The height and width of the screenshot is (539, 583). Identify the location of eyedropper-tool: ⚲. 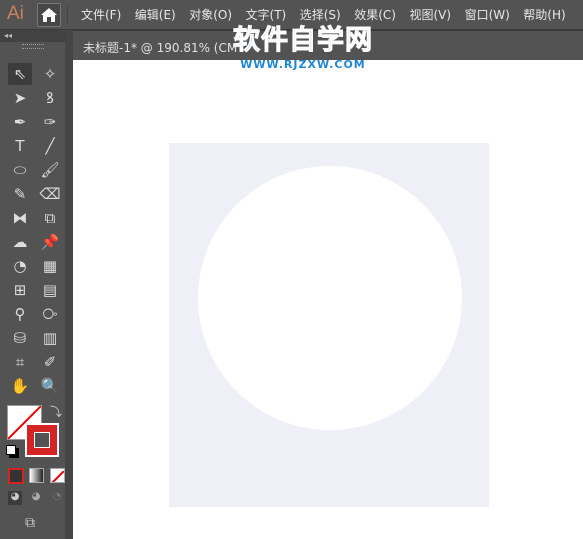
(20, 314).